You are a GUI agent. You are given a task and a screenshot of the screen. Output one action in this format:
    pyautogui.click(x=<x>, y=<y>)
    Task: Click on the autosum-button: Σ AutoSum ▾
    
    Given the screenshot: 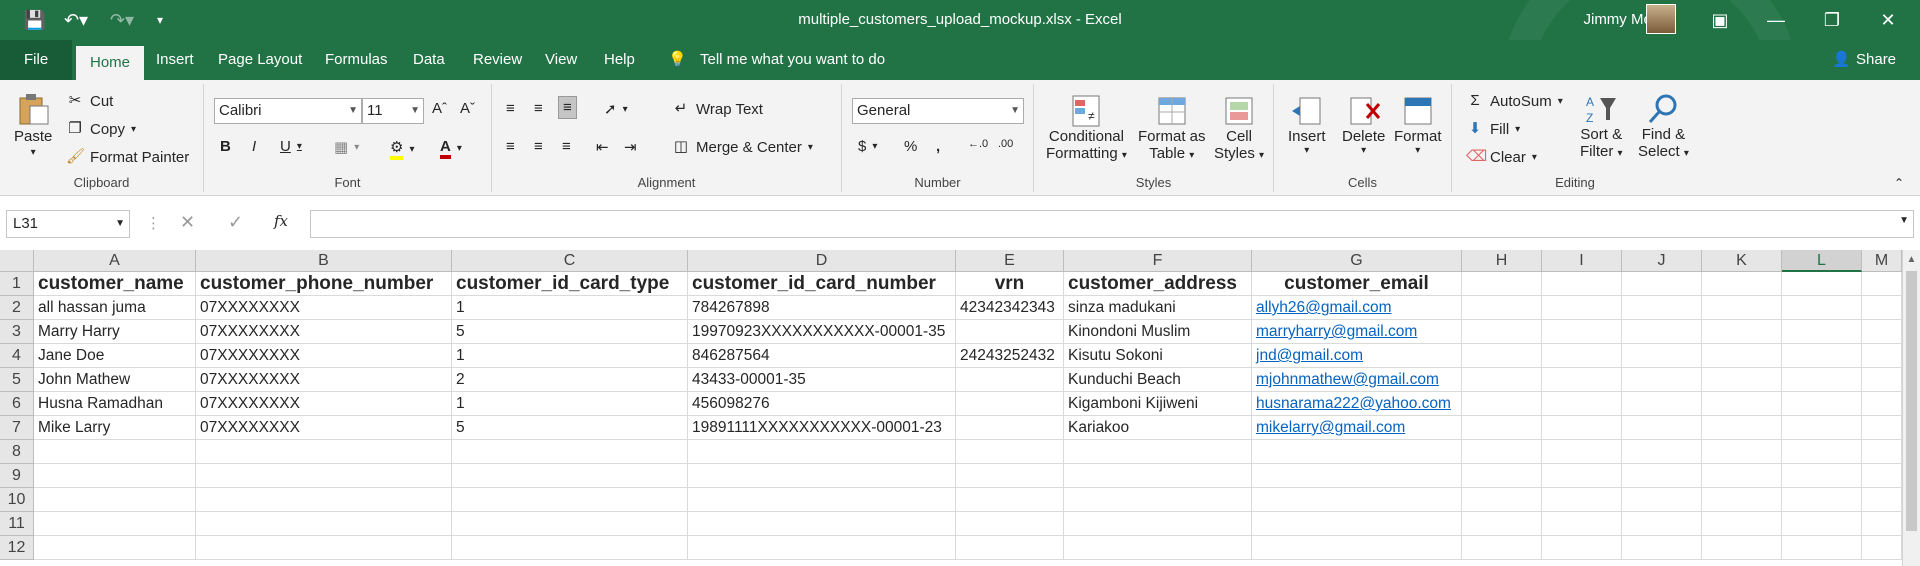 What is the action you would take?
    pyautogui.click(x=1514, y=101)
    